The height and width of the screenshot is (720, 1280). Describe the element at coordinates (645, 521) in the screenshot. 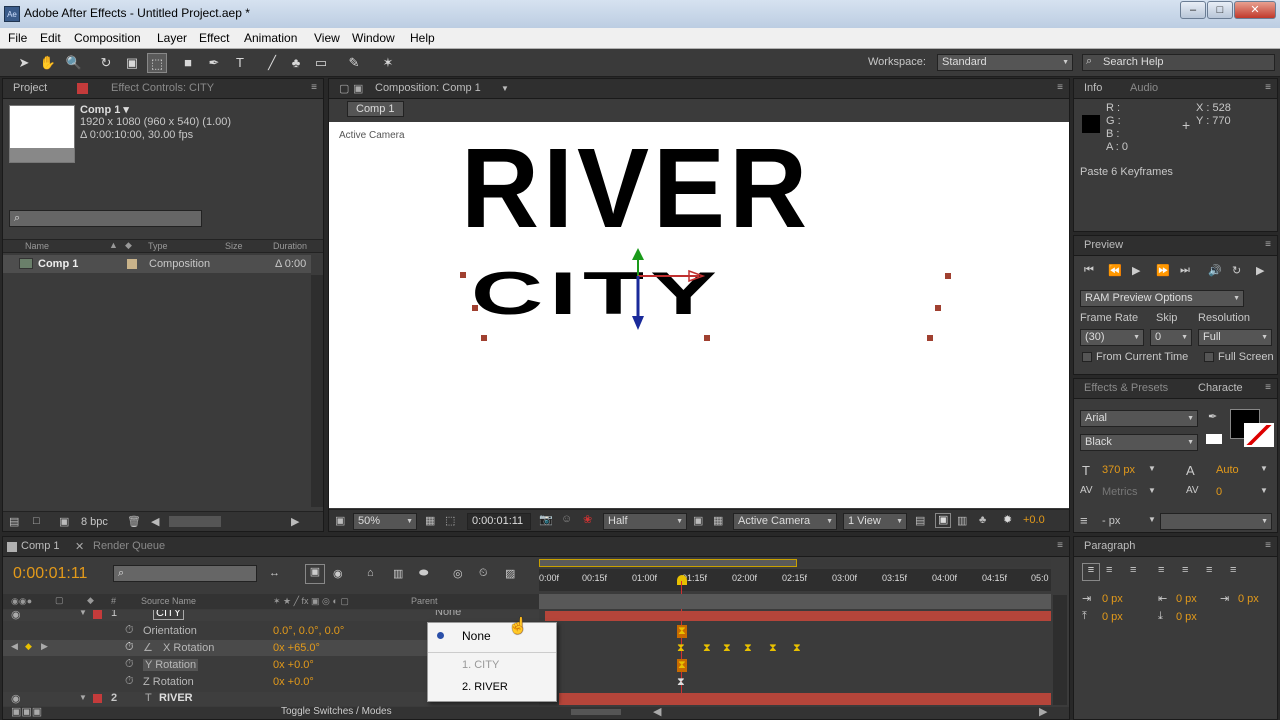

I see `resolution-select: Half` at that location.